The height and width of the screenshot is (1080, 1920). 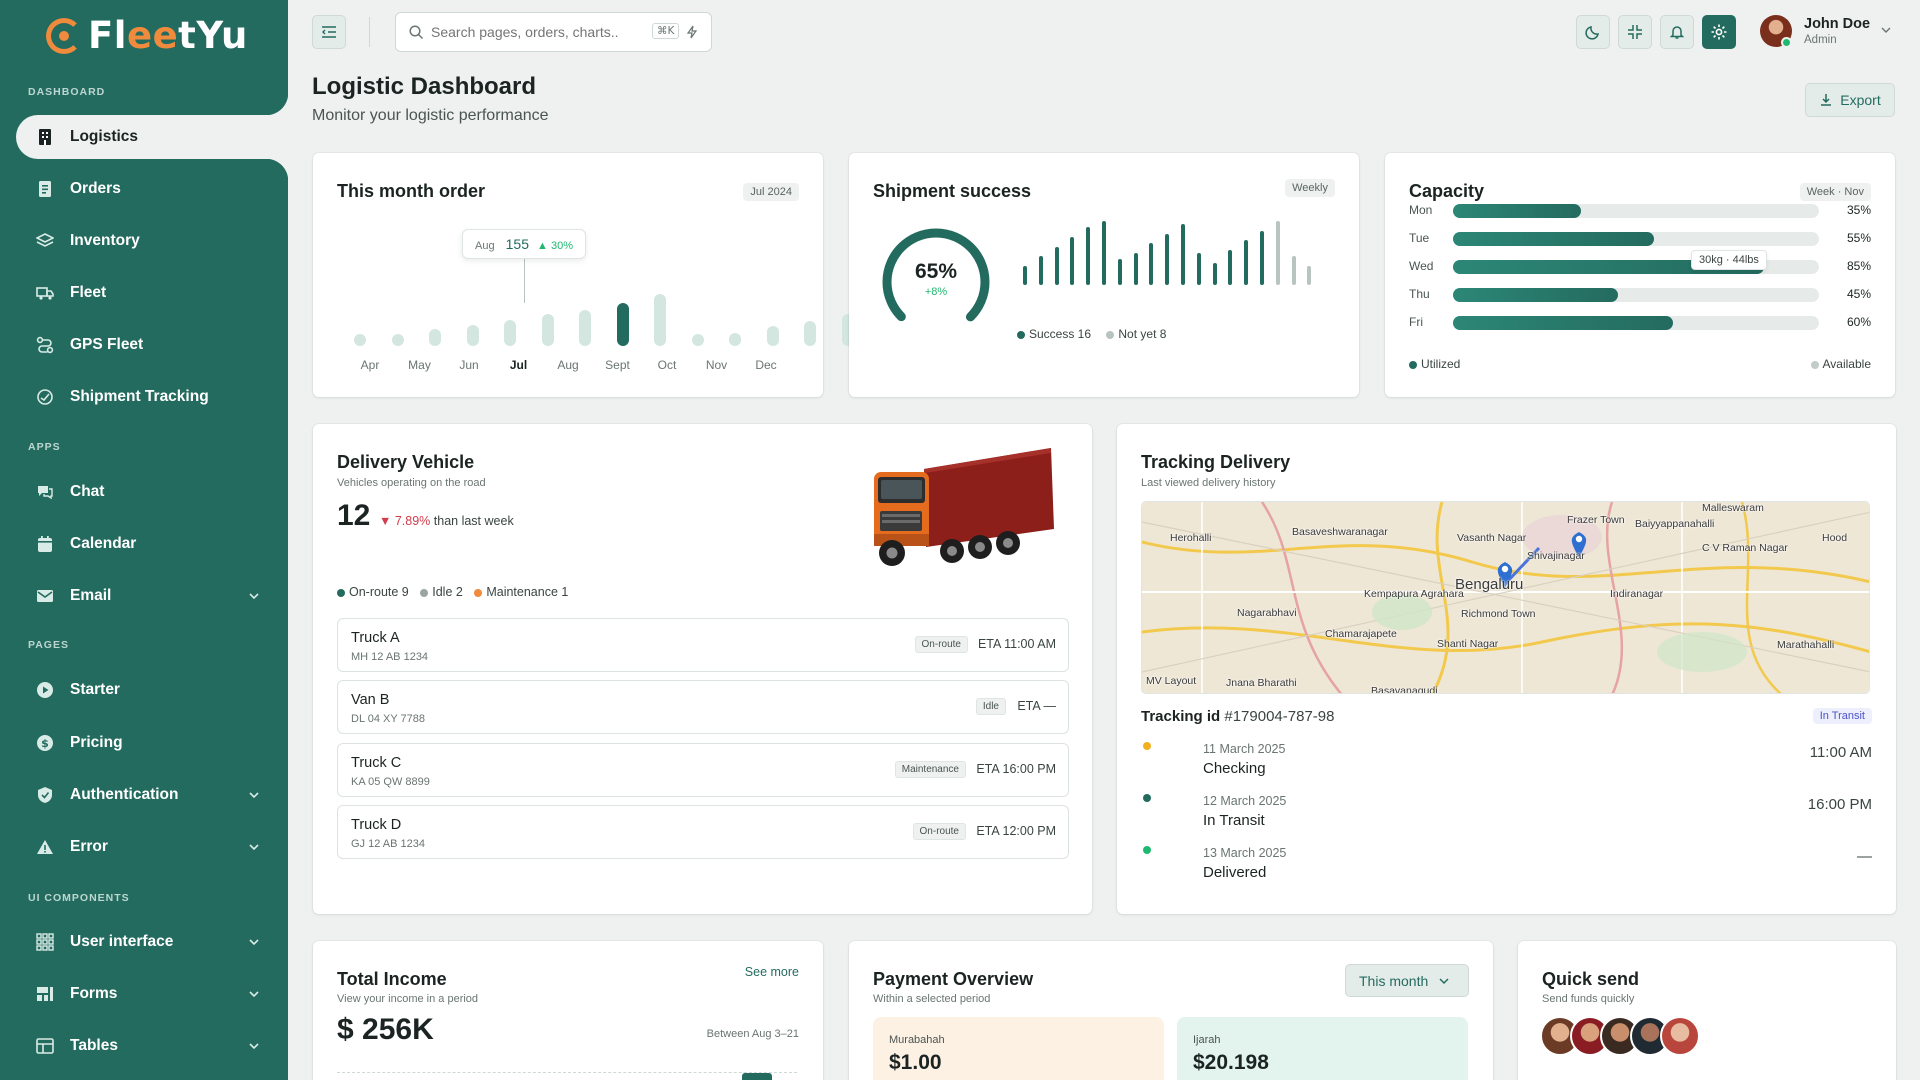 I want to click on legend-idle: Idle 2, so click(x=447, y=592).